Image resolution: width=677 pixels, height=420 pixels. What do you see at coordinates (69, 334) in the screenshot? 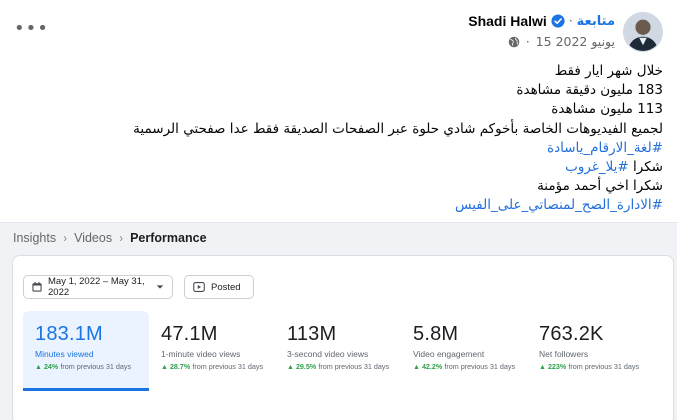
I see `metric-value: 183.1M` at bounding box center [69, 334].